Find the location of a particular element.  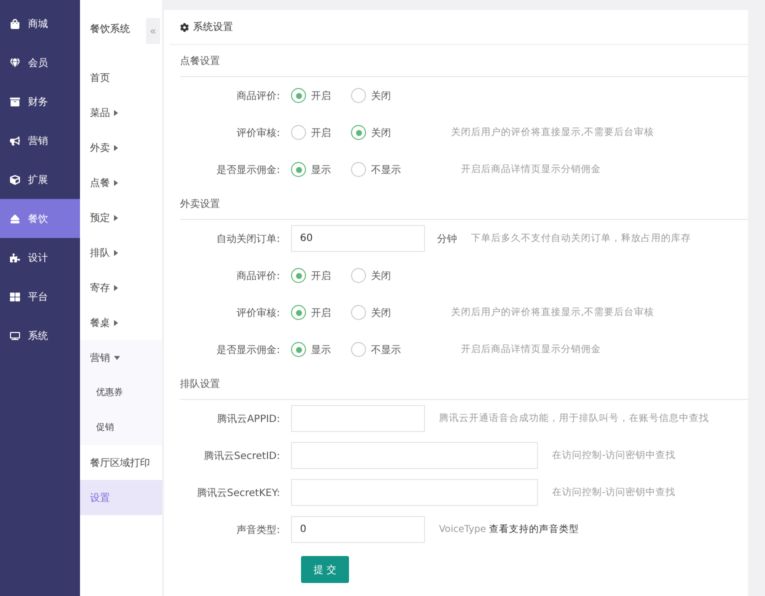

sidebar-item: 扩展 is located at coordinates (40, 179).